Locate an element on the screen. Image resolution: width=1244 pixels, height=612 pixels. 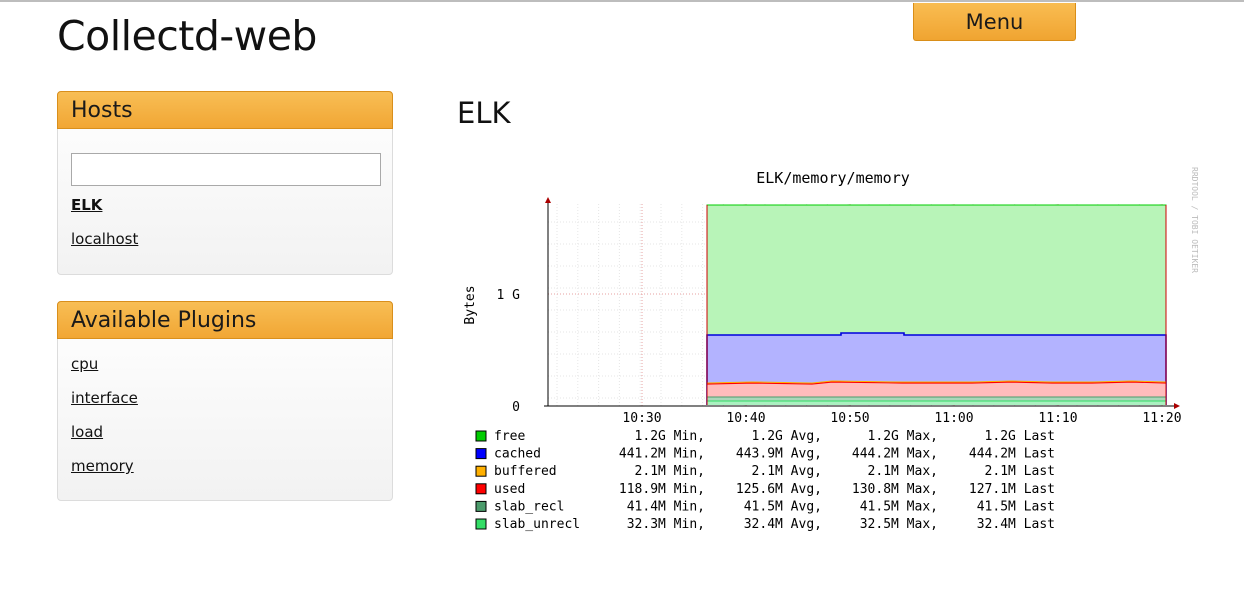
x-tick-label: 10:30 is located at coordinates (641, 418).